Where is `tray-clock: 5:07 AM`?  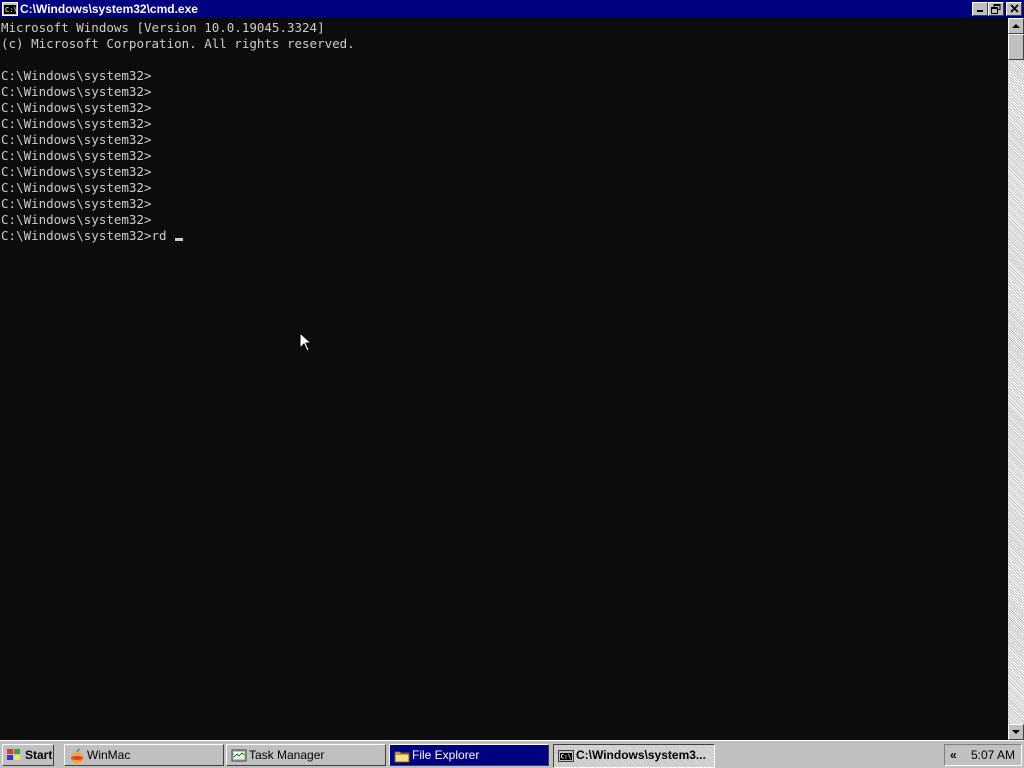 tray-clock: 5:07 AM is located at coordinates (993, 755).